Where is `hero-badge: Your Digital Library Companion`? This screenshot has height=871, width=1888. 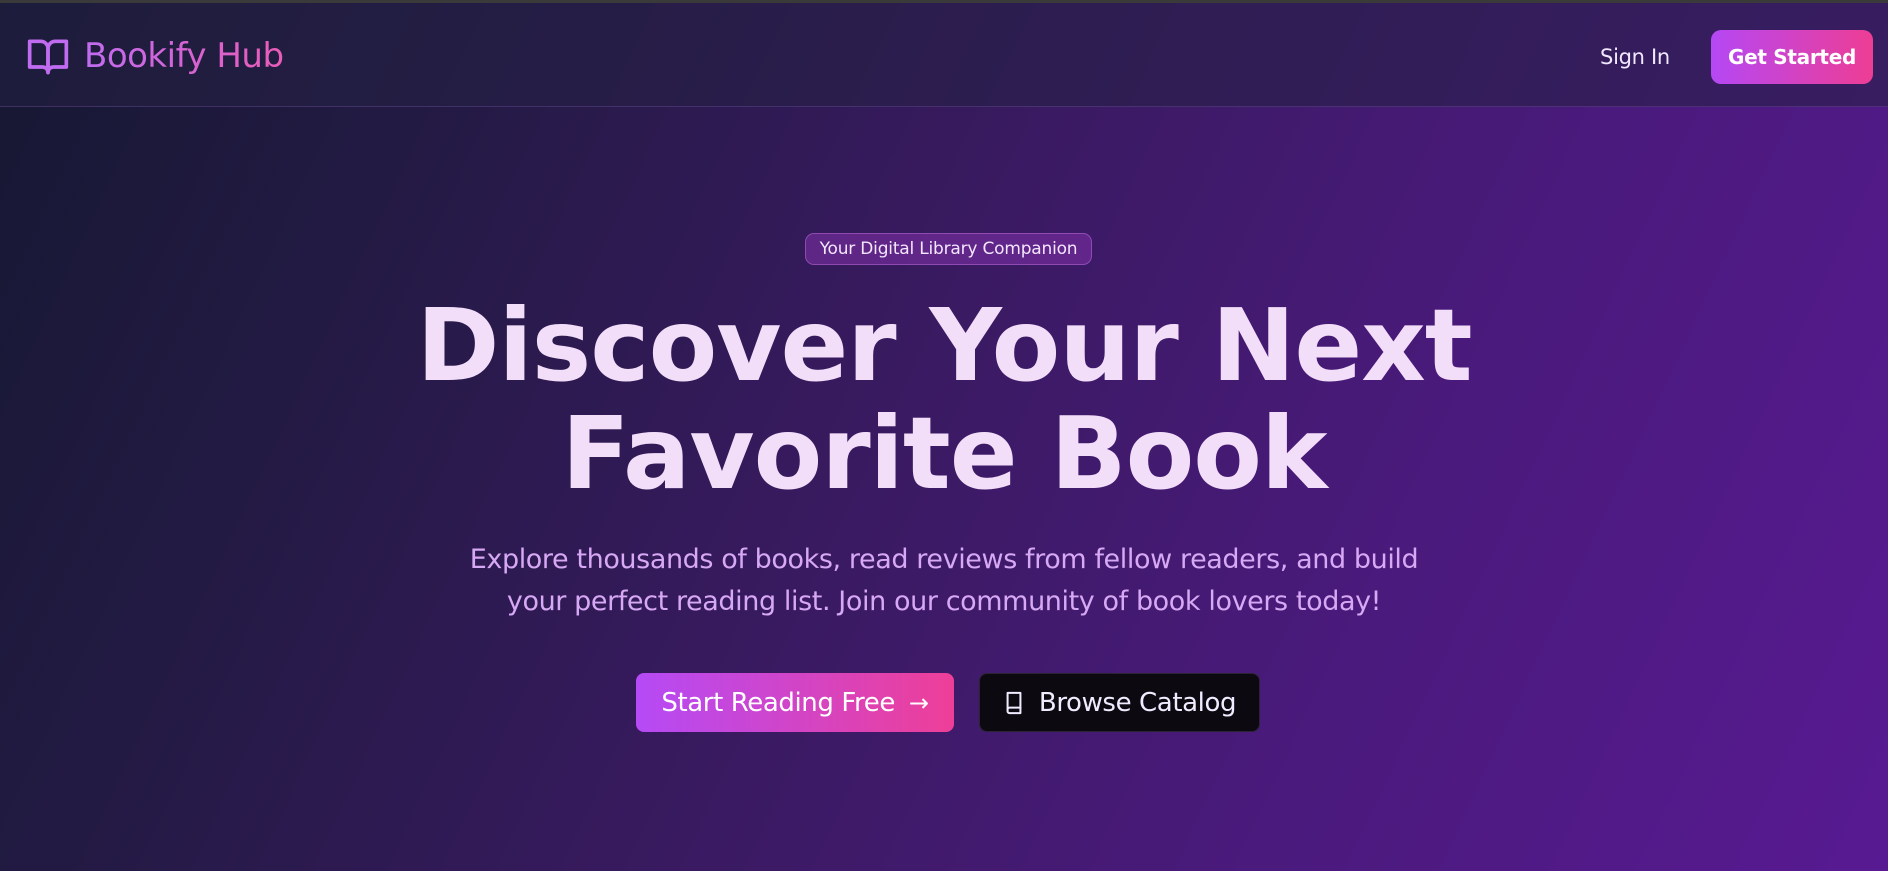
hero-badge: Your Digital Library Companion is located at coordinates (948, 249).